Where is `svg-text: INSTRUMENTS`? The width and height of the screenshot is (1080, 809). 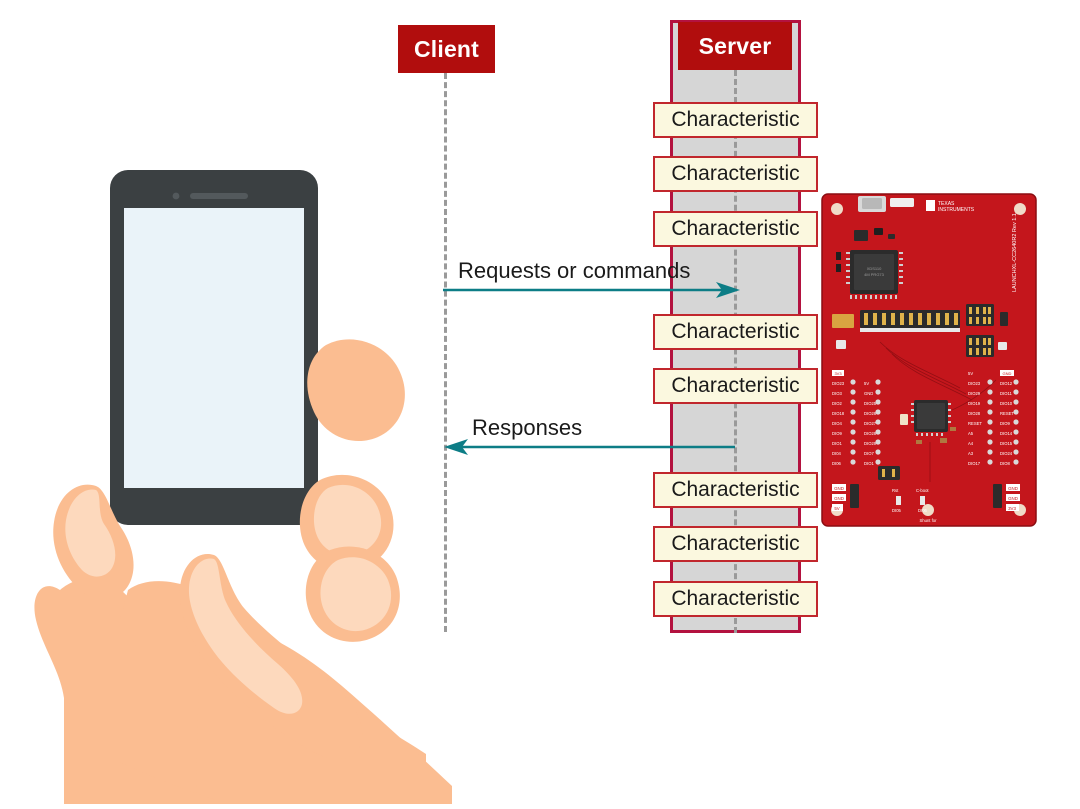 svg-text: INSTRUMENTS is located at coordinates (956, 210).